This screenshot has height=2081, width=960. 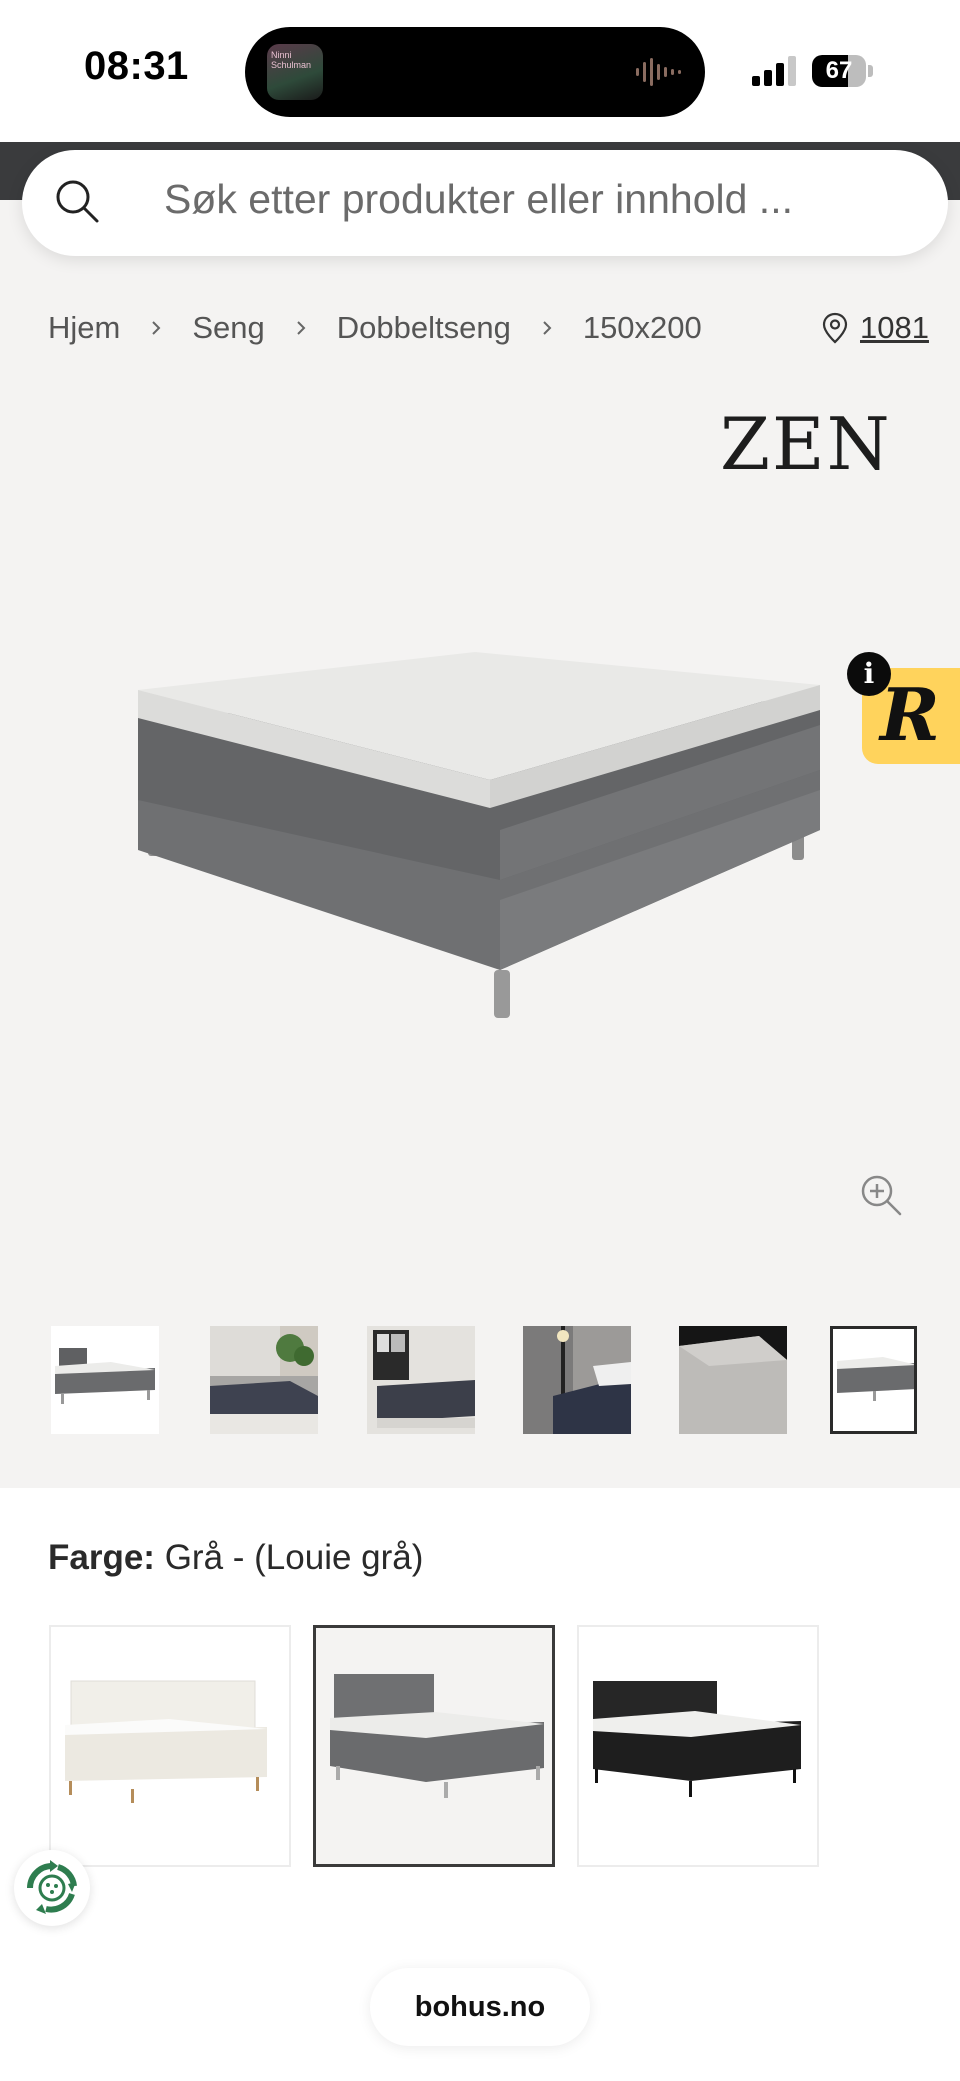 What do you see at coordinates (84, 328) in the screenshot?
I see `breadcrumb-item-home: Hjem` at bounding box center [84, 328].